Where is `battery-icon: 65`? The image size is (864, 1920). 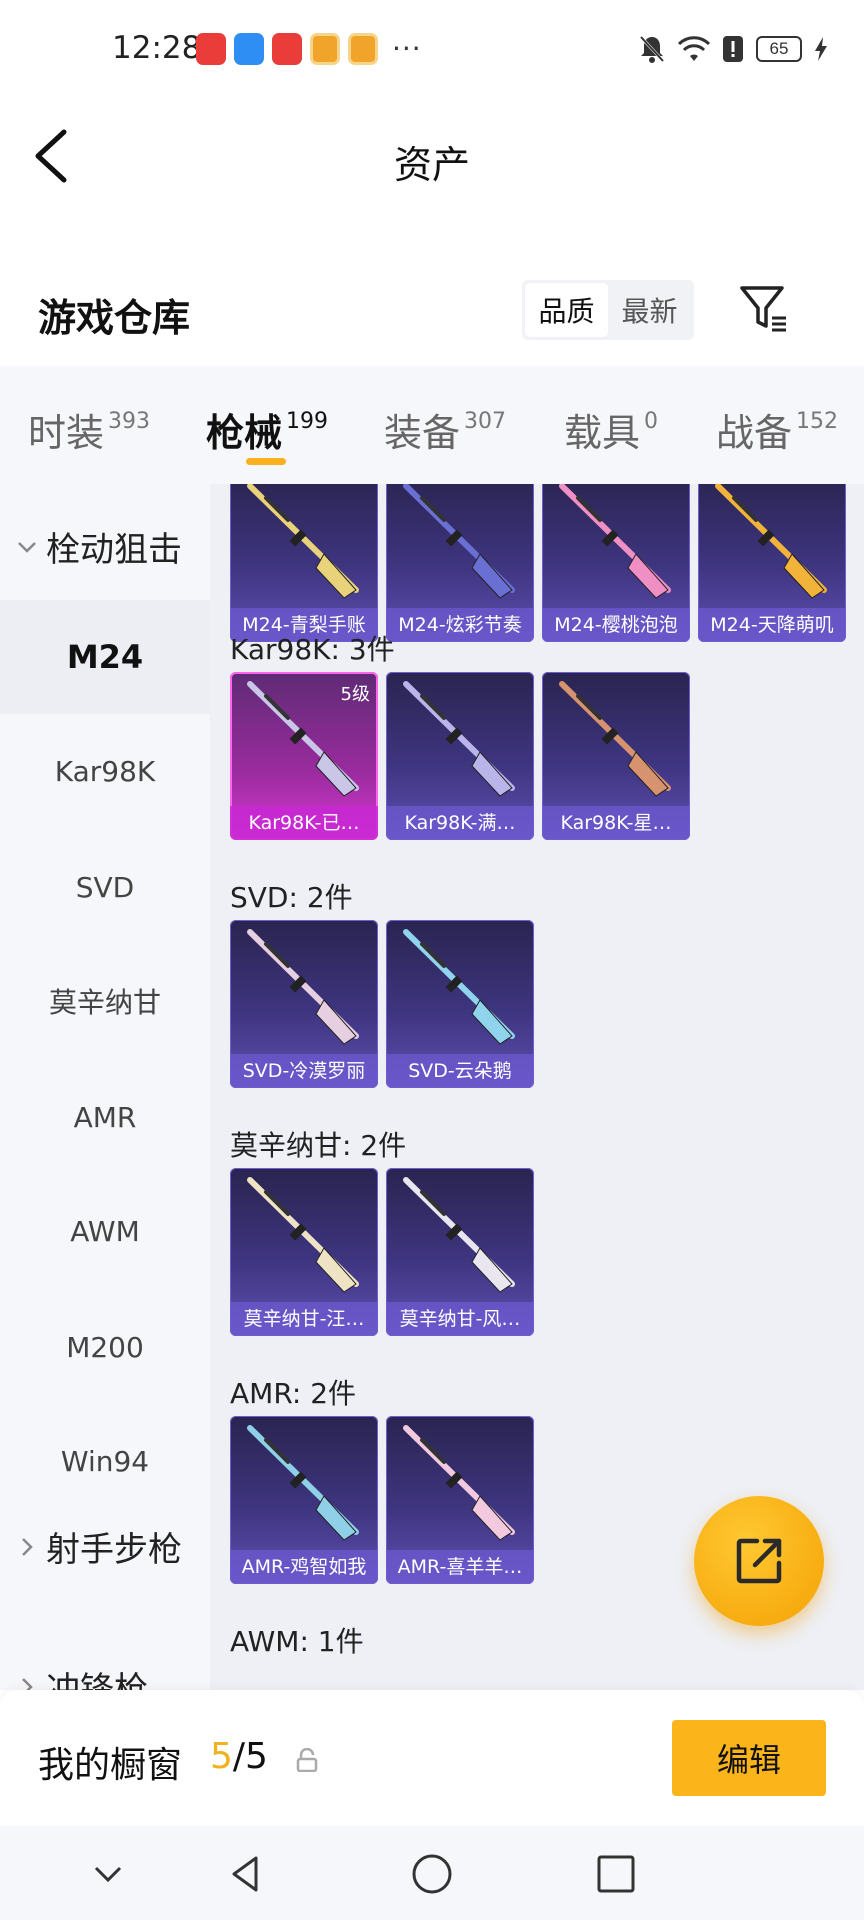 battery-icon: 65 is located at coordinates (779, 49).